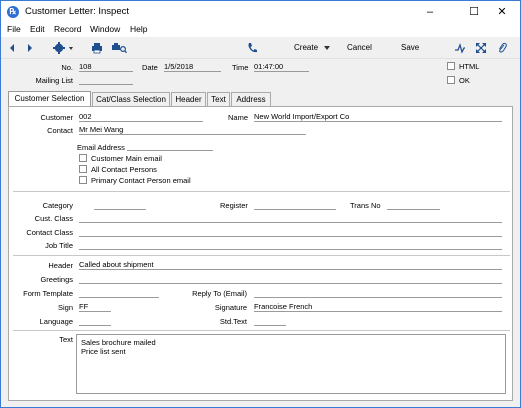 Image resolution: width=521 pixels, height=408 pixels. Describe the element at coordinates (119, 293) in the screenshot. I see `form-template-field` at that location.